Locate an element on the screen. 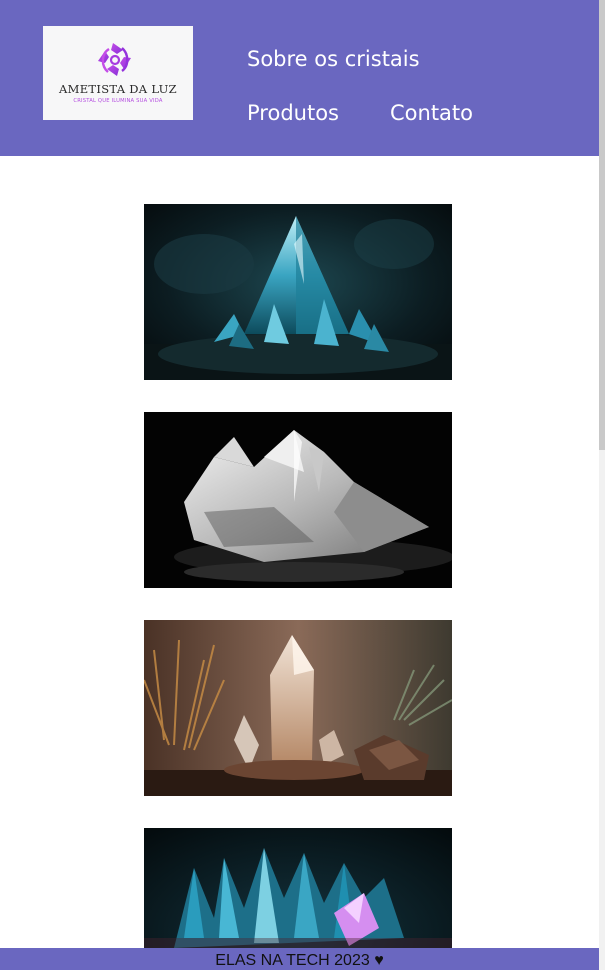 This screenshot has width=605, height=970. nav-link-products: Produtos is located at coordinates (293, 113).